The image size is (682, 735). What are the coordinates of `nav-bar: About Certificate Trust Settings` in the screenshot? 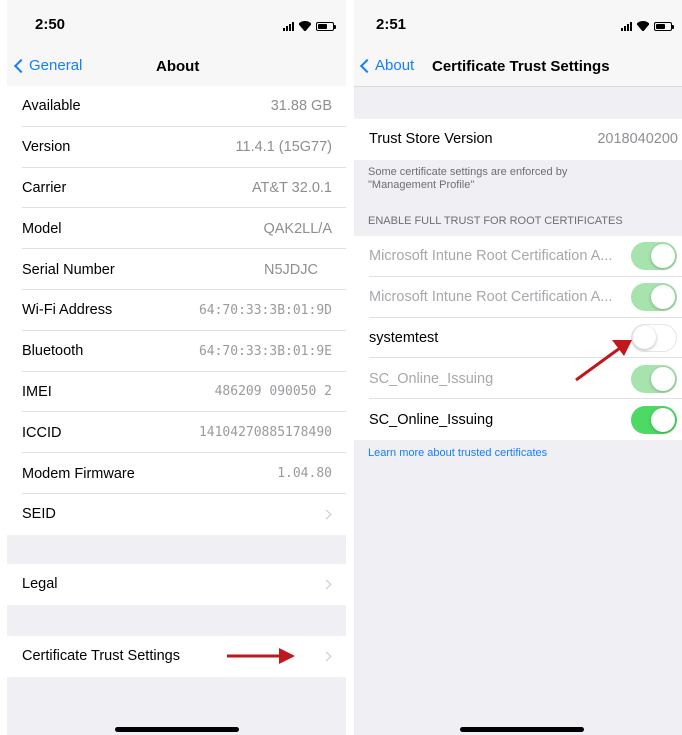 It's located at (518, 67).